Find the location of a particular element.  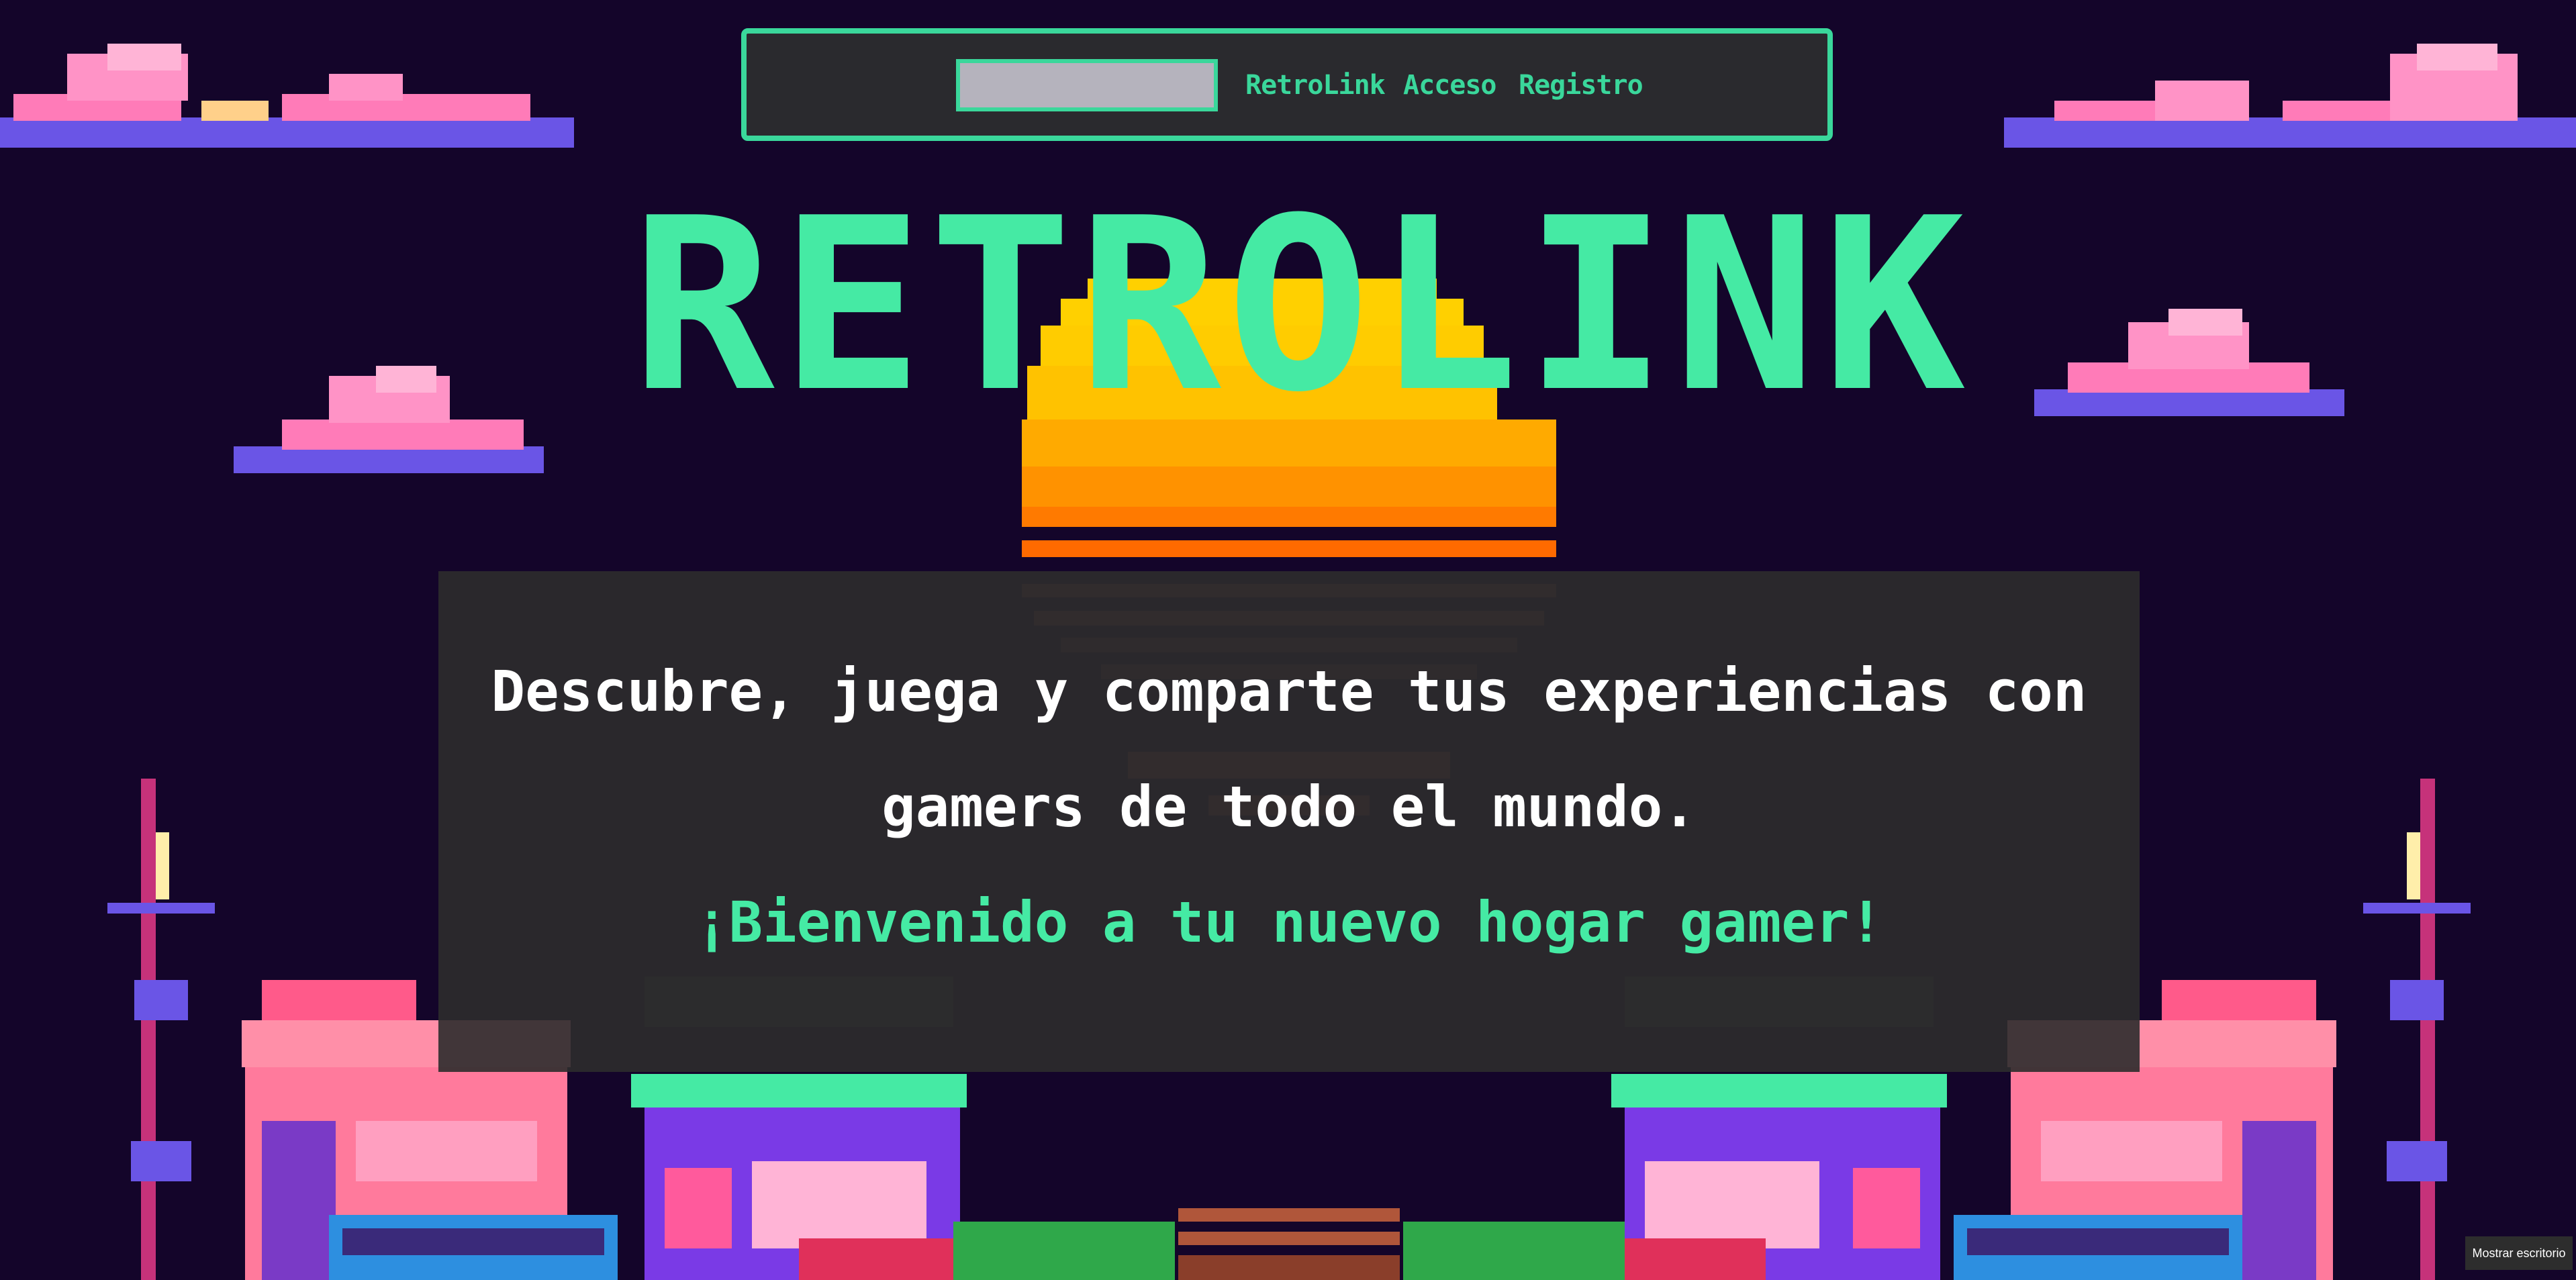

top-navbar: RetroLink Acceso Registro is located at coordinates (1287, 84).